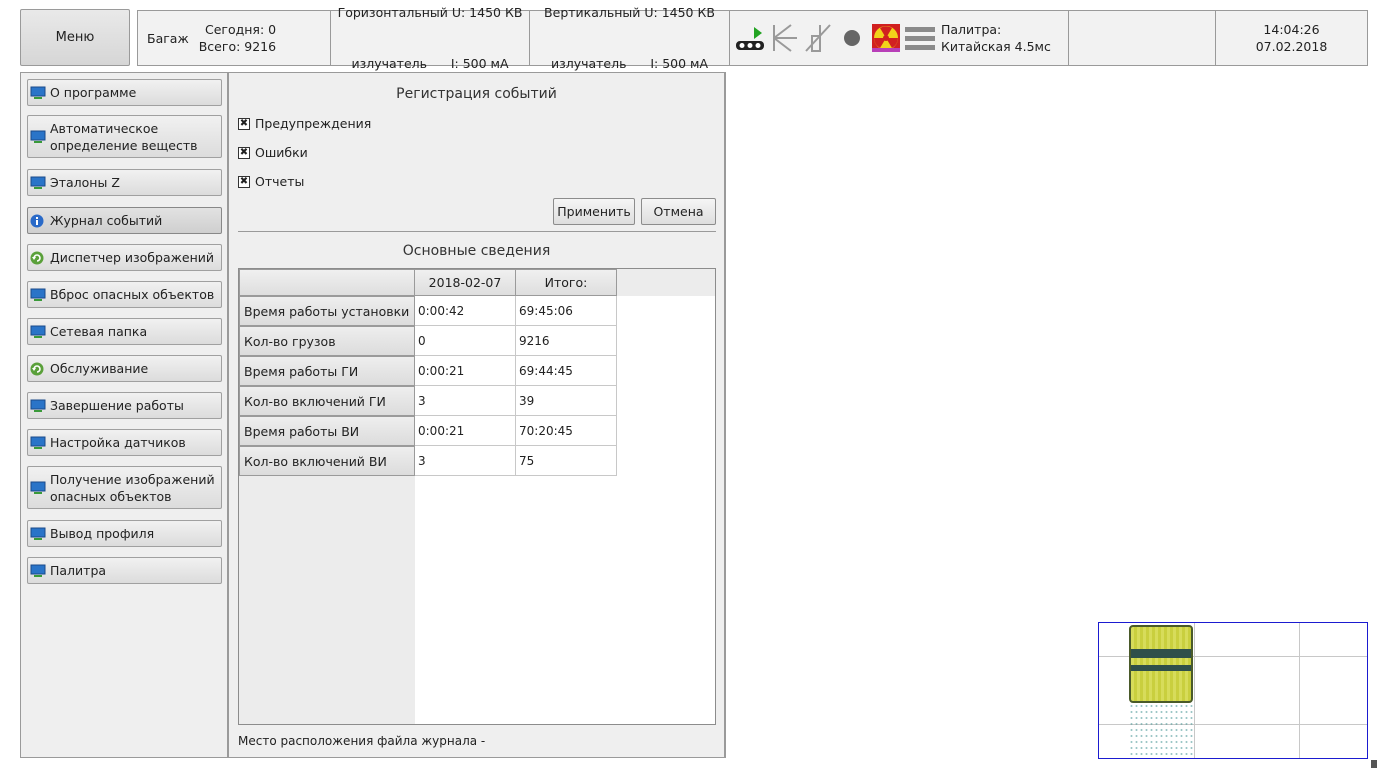 The image size is (1377, 768). Describe the element at coordinates (106, 220) in the screenshot. I see `sidebar-item-label: Журнал событий` at that location.